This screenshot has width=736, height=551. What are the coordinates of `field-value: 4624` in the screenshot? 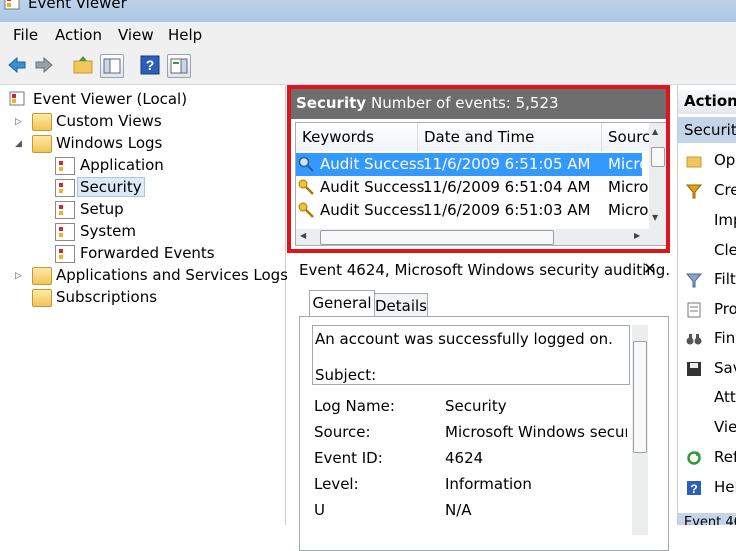 It's located at (464, 458).